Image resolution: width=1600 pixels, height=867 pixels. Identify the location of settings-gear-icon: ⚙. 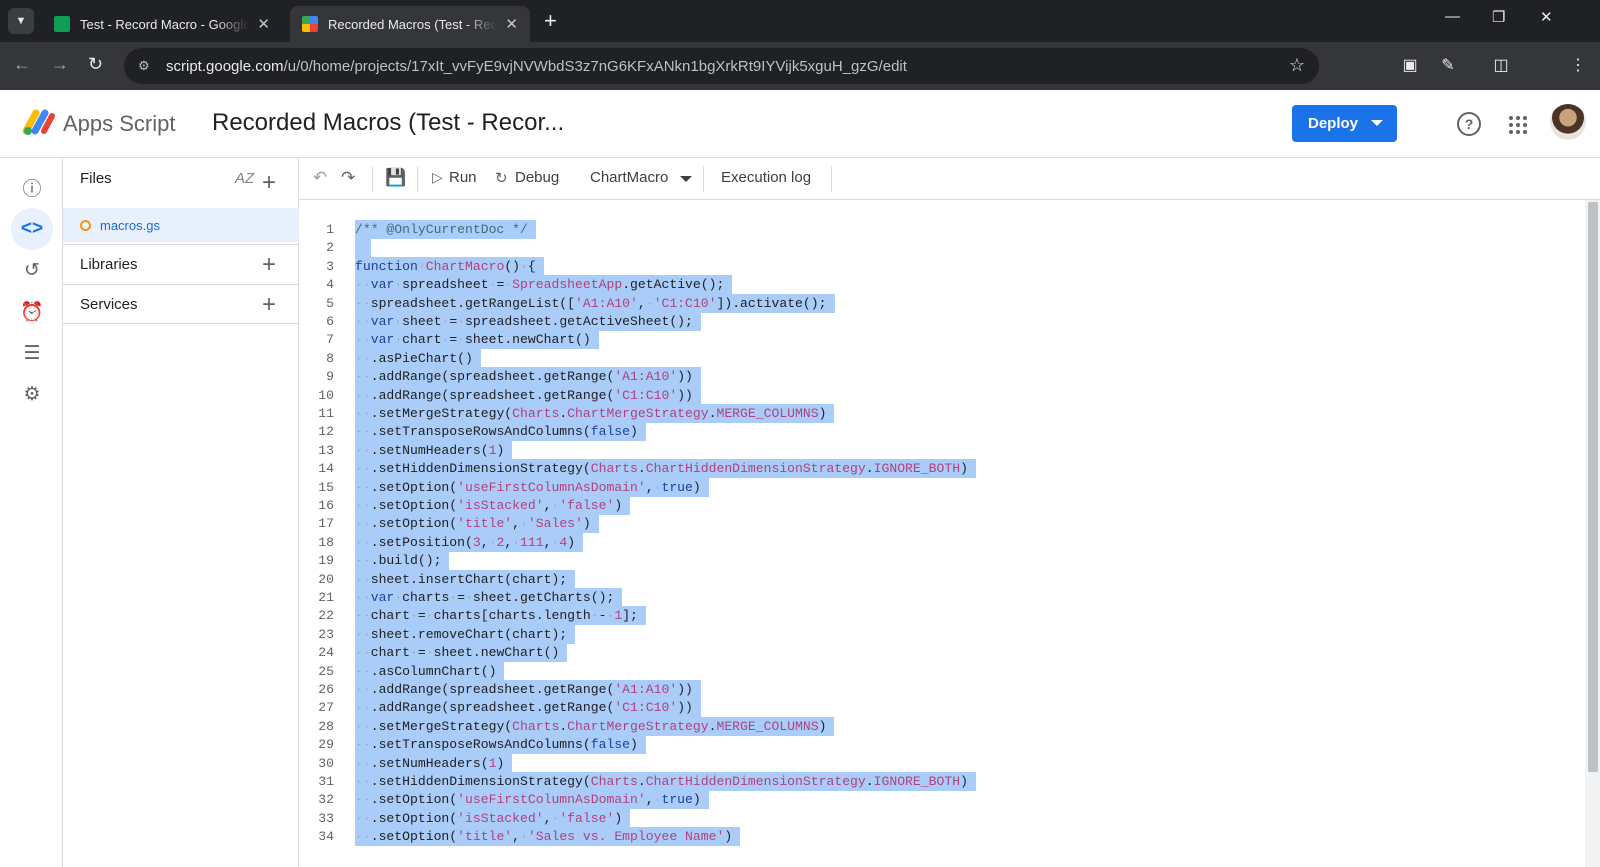
(32, 394).